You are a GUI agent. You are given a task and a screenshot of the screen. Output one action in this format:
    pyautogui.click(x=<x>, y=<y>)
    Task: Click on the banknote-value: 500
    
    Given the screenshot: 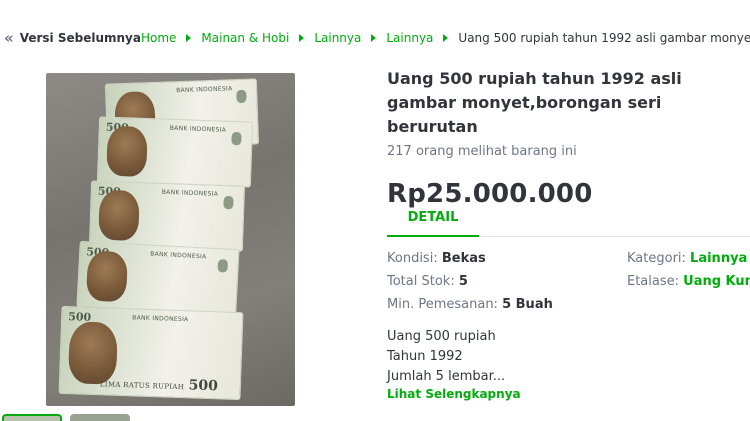 What is the action you would take?
    pyautogui.click(x=203, y=386)
    